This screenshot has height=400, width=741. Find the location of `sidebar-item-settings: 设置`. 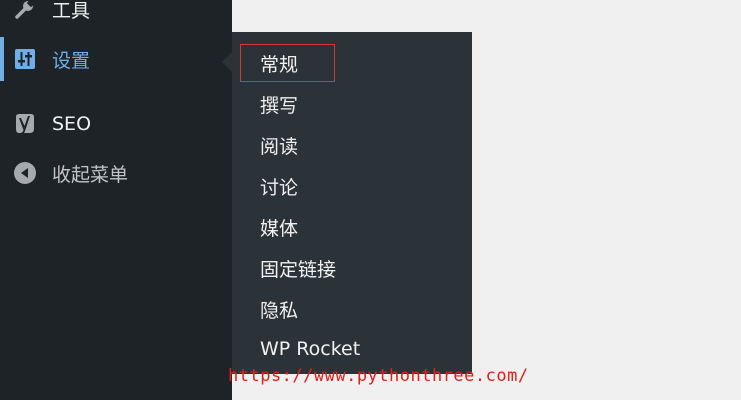

sidebar-item-settings: 设置 is located at coordinates (116, 59).